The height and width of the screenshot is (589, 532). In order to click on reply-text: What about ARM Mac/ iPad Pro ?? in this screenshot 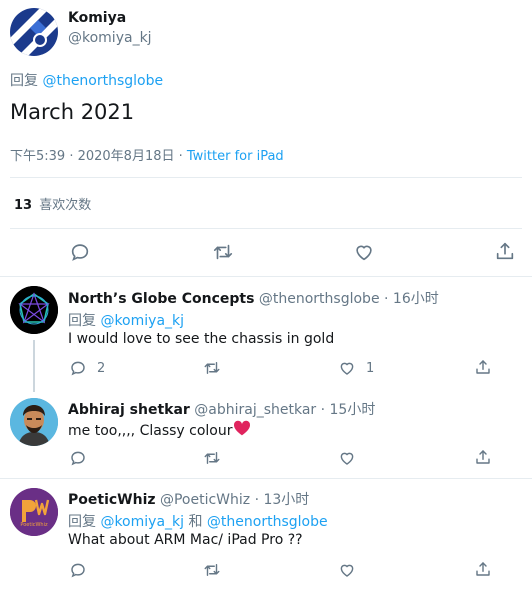, I will do `click(185, 540)`.